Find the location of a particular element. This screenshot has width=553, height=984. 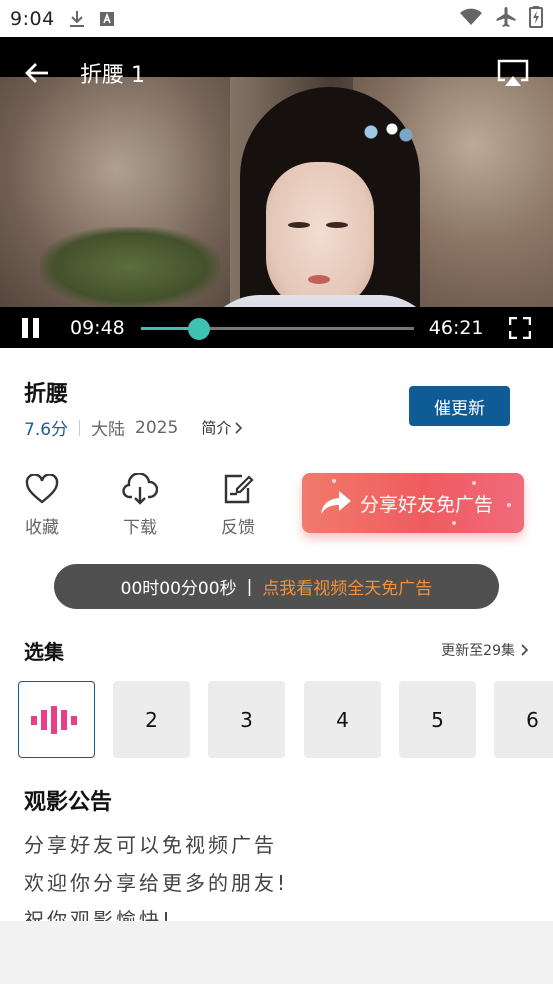

video-title: 折腰 1 is located at coordinates (112, 75).